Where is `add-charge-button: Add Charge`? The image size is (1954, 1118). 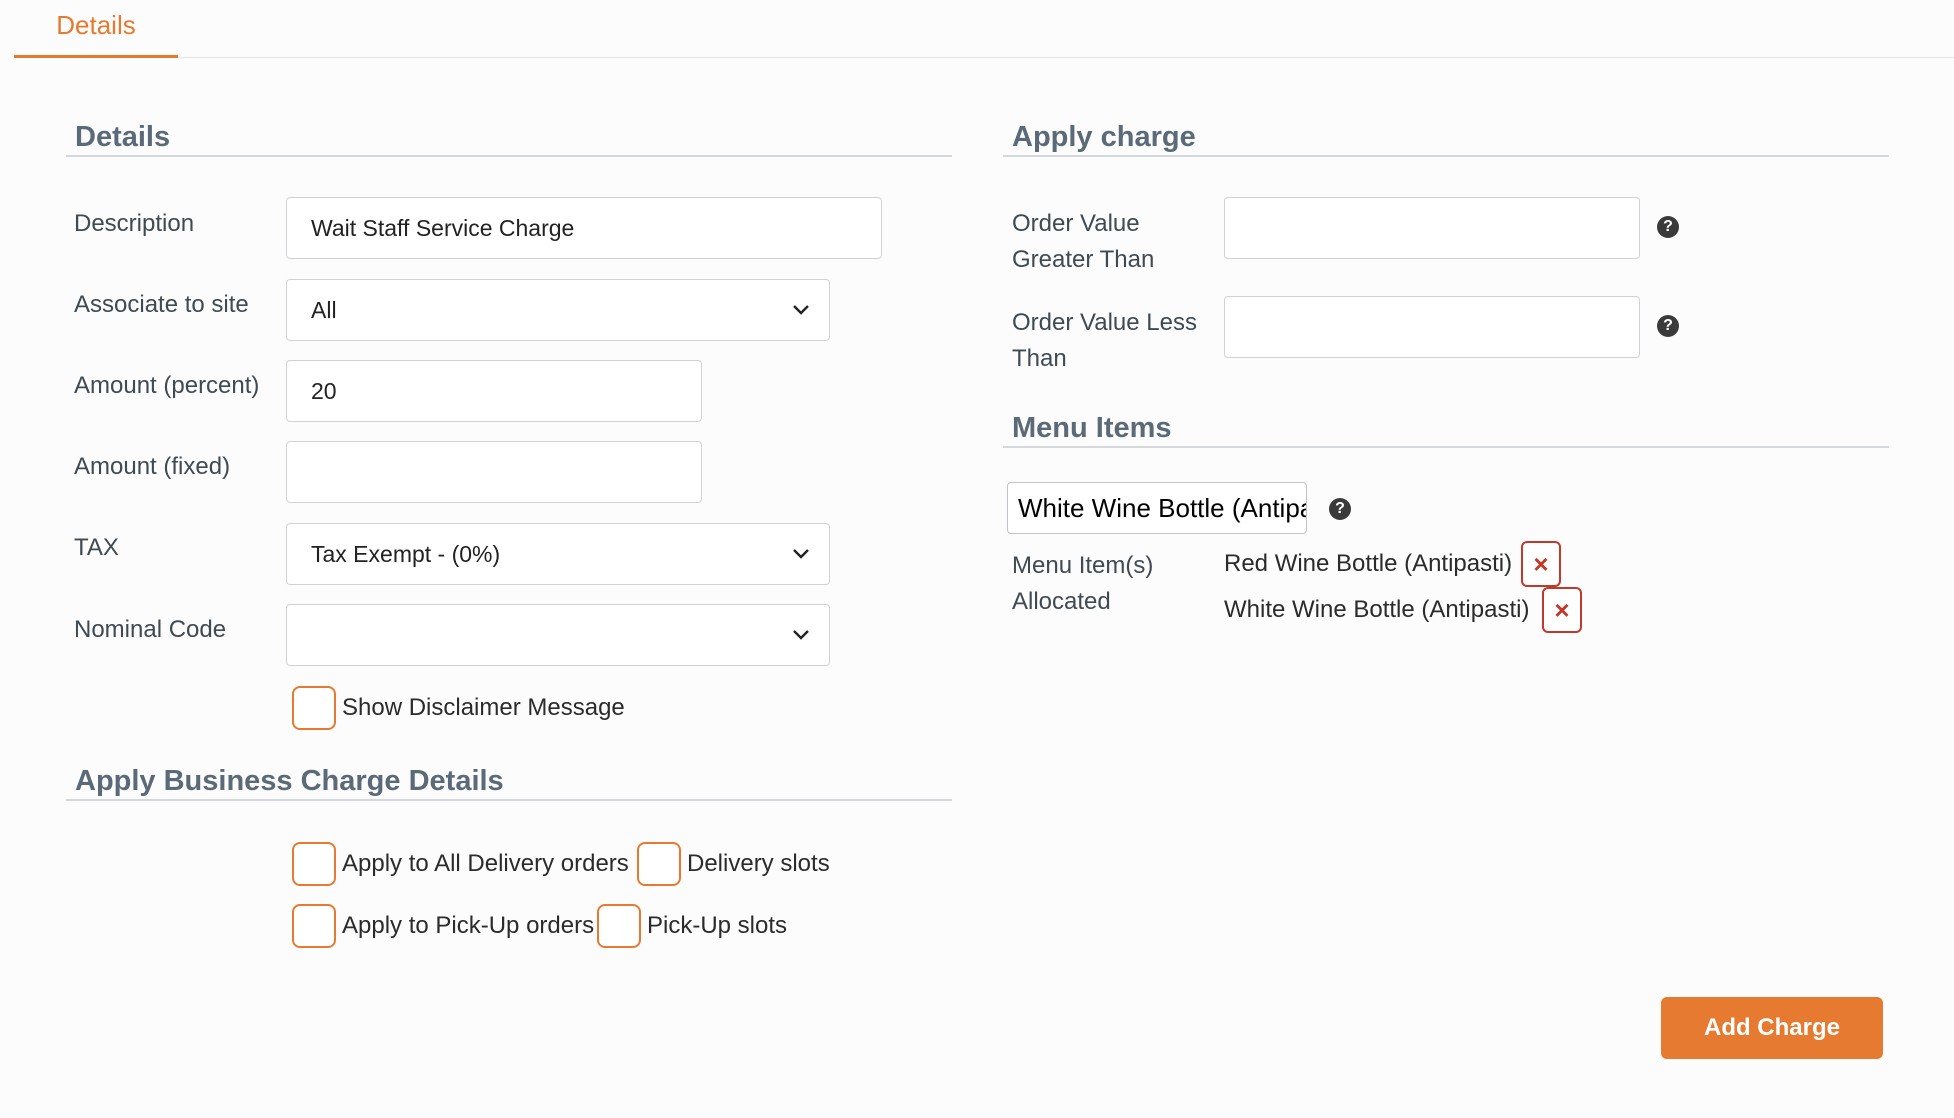
add-charge-button: Add Charge is located at coordinates (1772, 1028).